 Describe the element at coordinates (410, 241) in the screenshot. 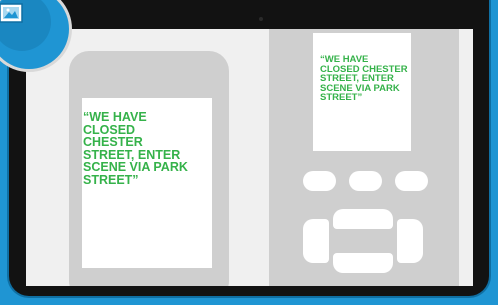

I see `dpad-right` at that location.